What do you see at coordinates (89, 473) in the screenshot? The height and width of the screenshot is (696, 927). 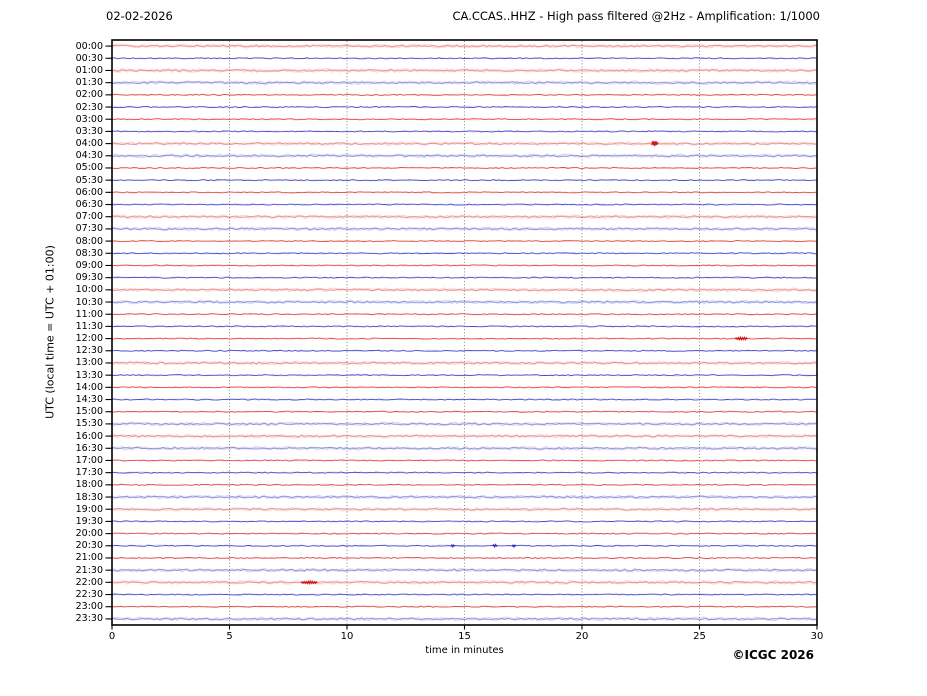 I see `y-tick-label: 17:30` at bounding box center [89, 473].